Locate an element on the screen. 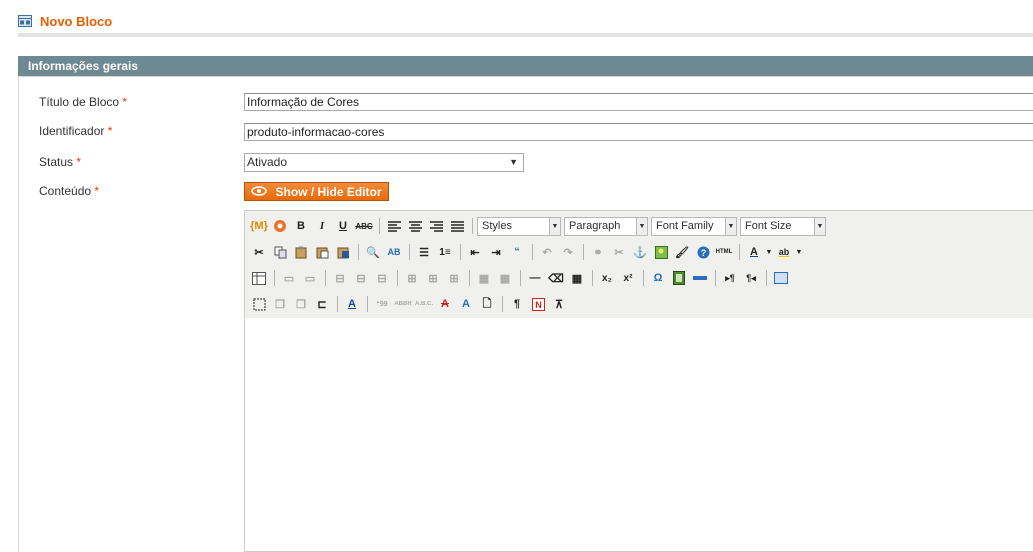  styles-dropdown: Styles ▼ is located at coordinates (519, 226).